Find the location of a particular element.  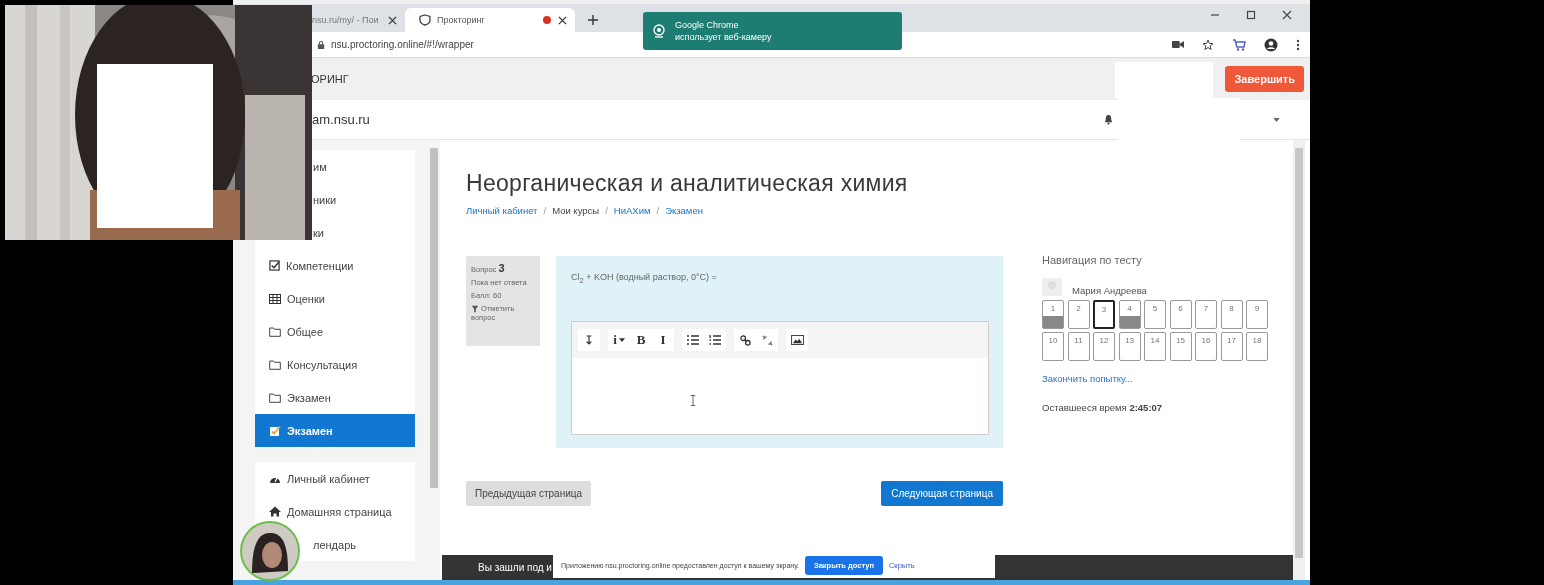

answer-editor: i B I is located at coordinates (780, 378).